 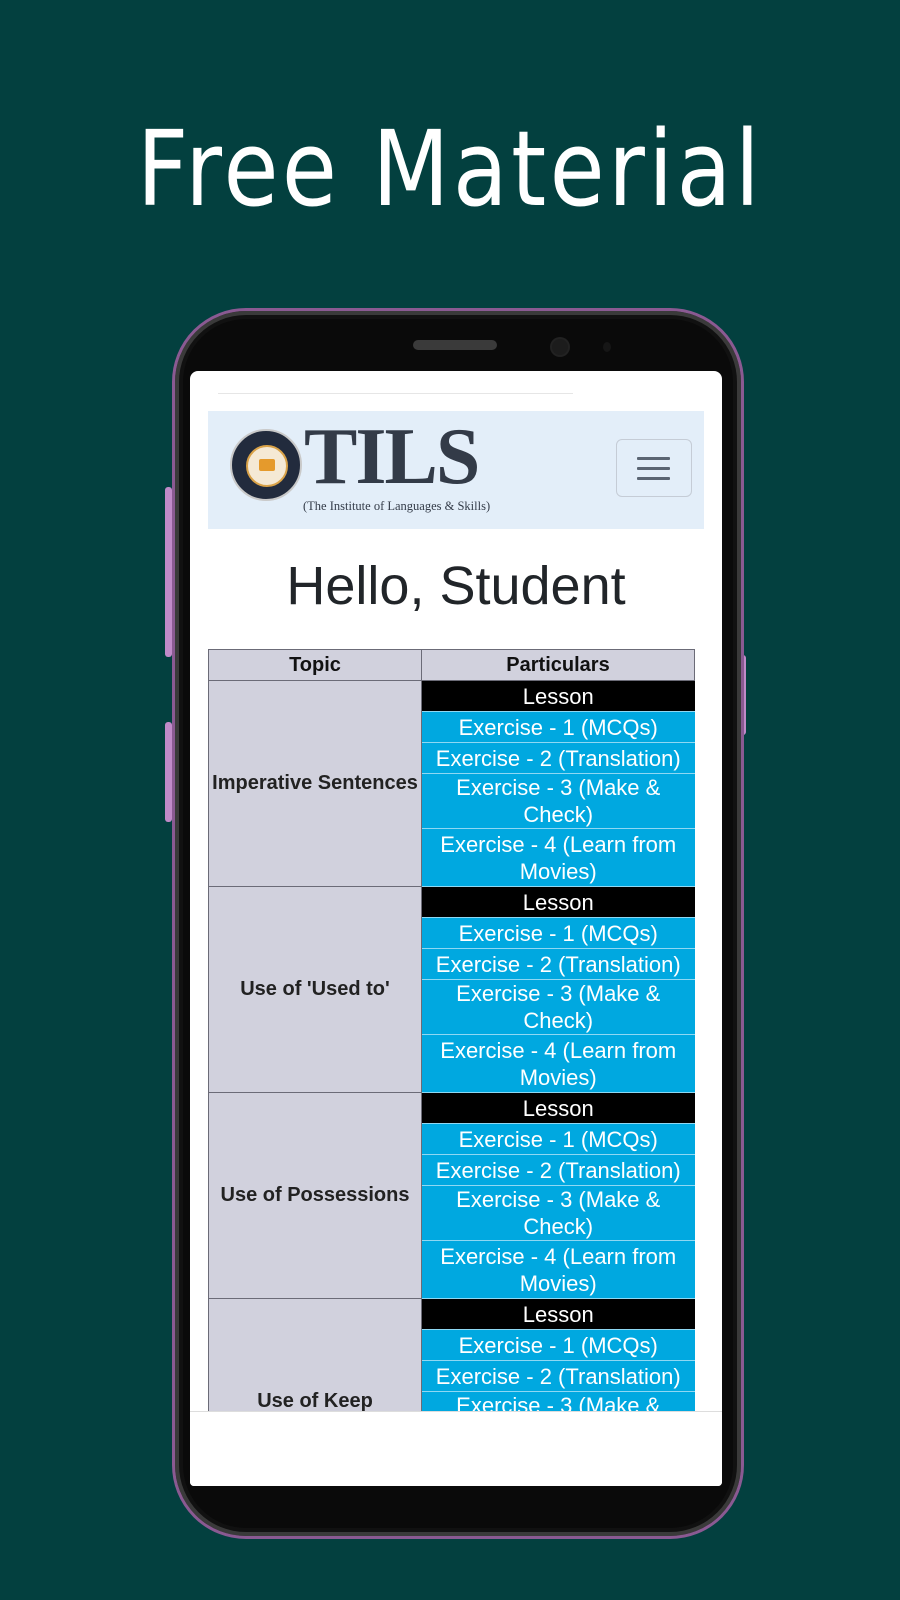 I want to click on hamburger-menu-button, so click(x=654, y=468).